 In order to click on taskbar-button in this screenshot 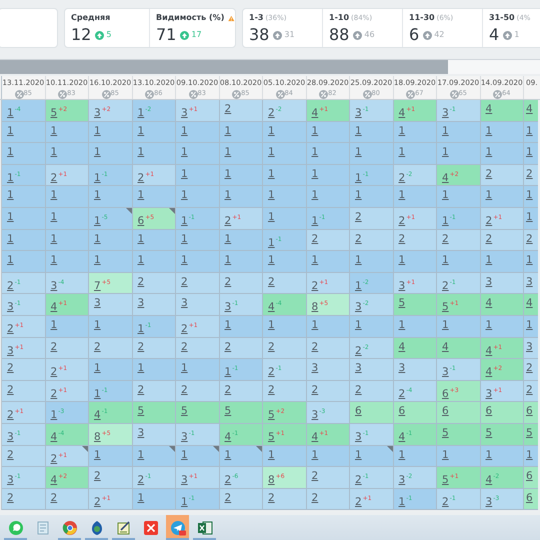, I will do `click(177, 527)`.